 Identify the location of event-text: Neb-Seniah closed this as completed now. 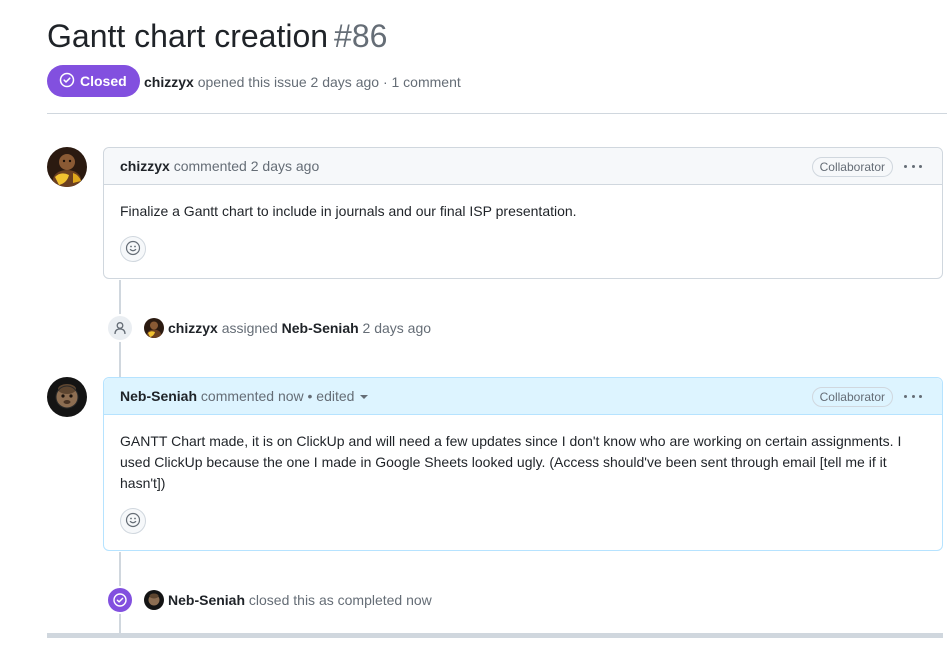
(300, 600).